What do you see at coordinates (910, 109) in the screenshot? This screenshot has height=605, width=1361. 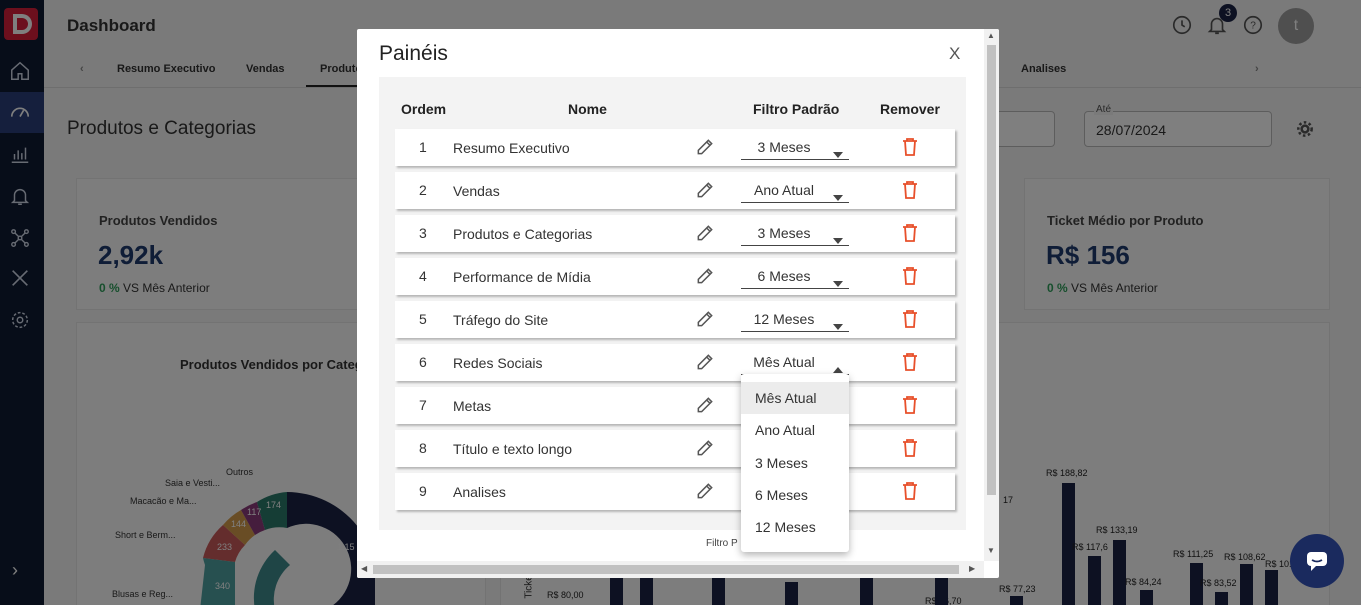 I see `col-header-remove: Remover` at bounding box center [910, 109].